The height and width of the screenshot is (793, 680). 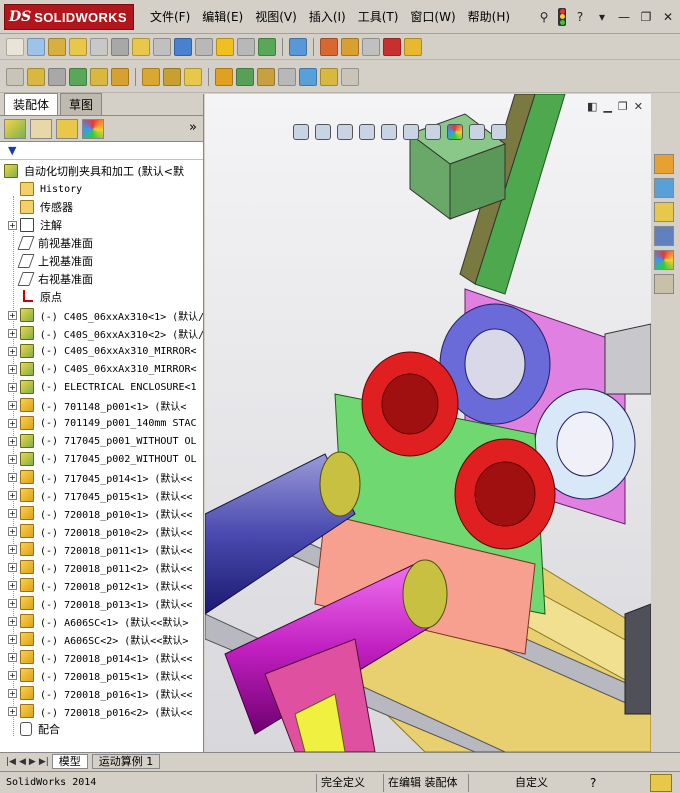 I want to click on restore-icon: ❐, so click(x=646, y=17).